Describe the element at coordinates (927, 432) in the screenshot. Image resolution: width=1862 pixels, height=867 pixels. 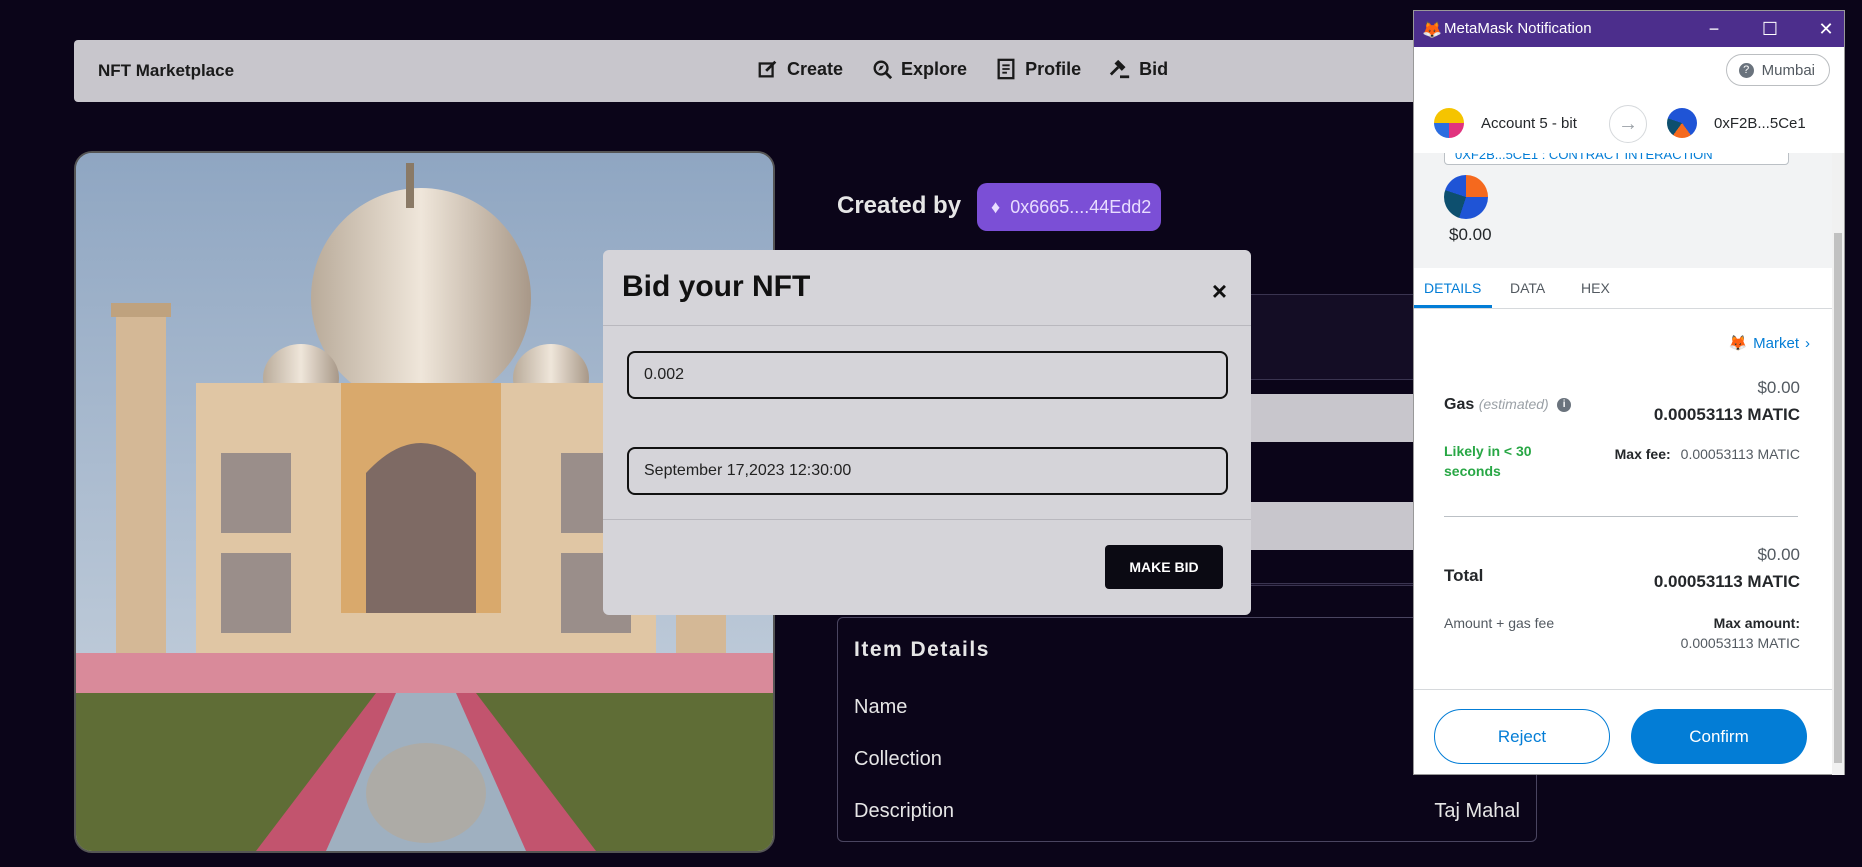
I see `bid-modal: Bid your NFT × MAKE BID` at that location.